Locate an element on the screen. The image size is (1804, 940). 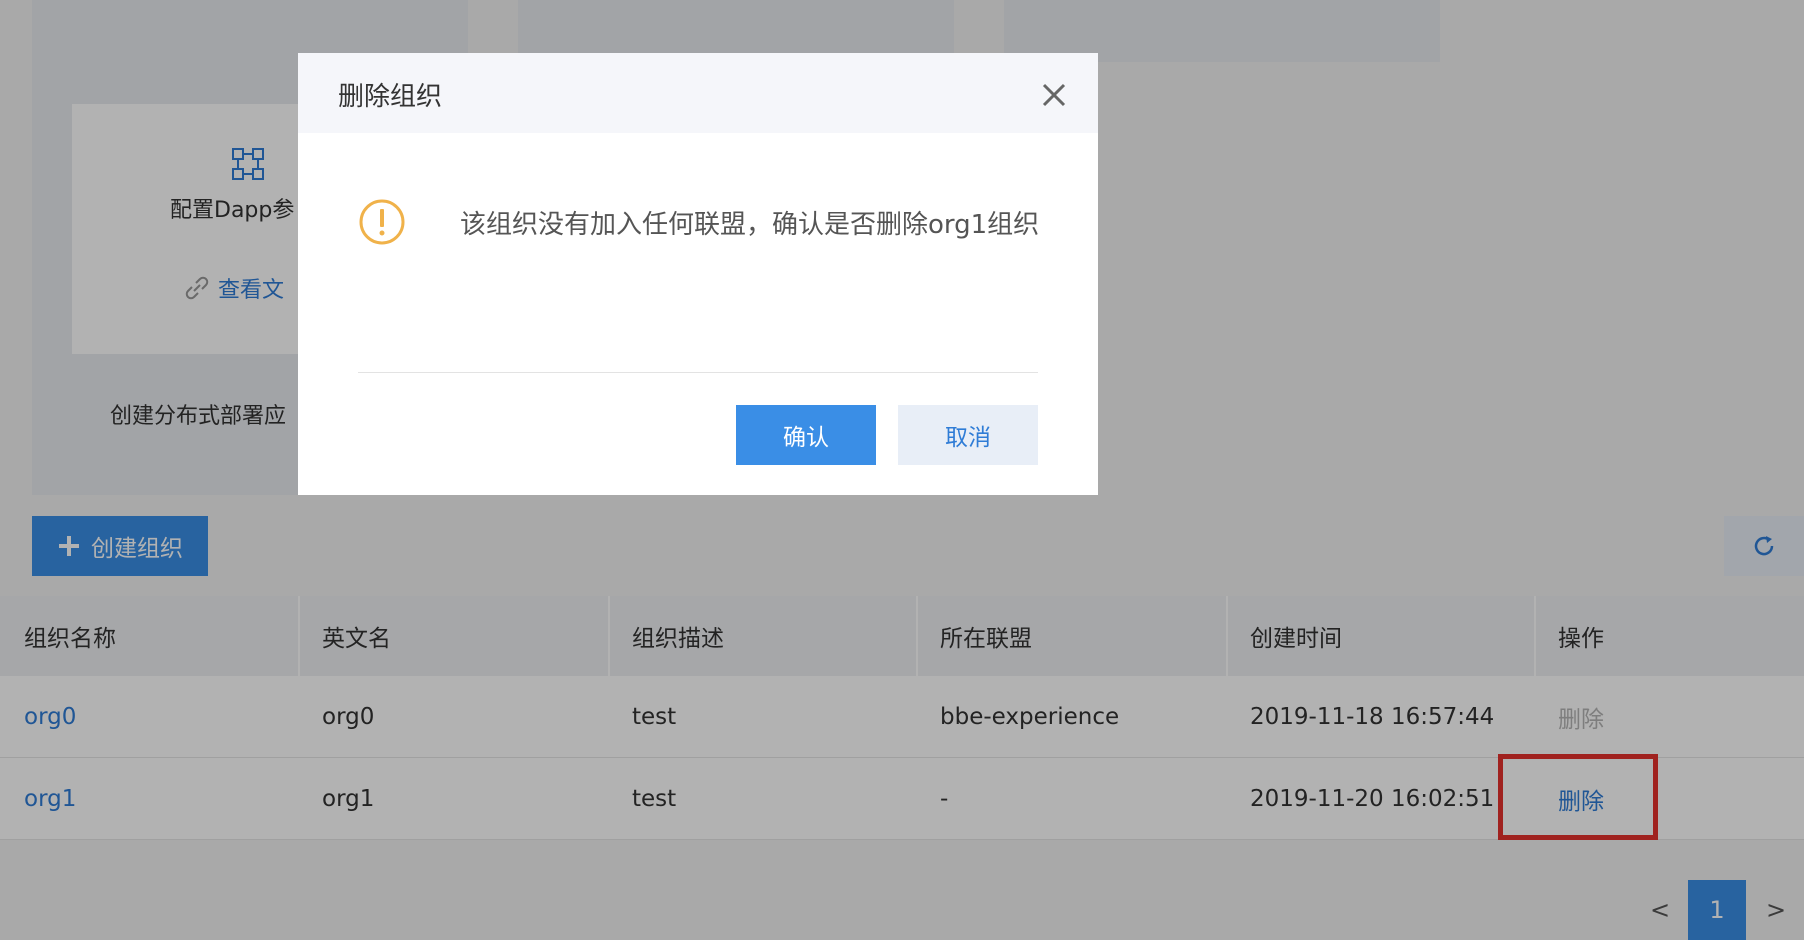
warning-icon is located at coordinates (382, 222).